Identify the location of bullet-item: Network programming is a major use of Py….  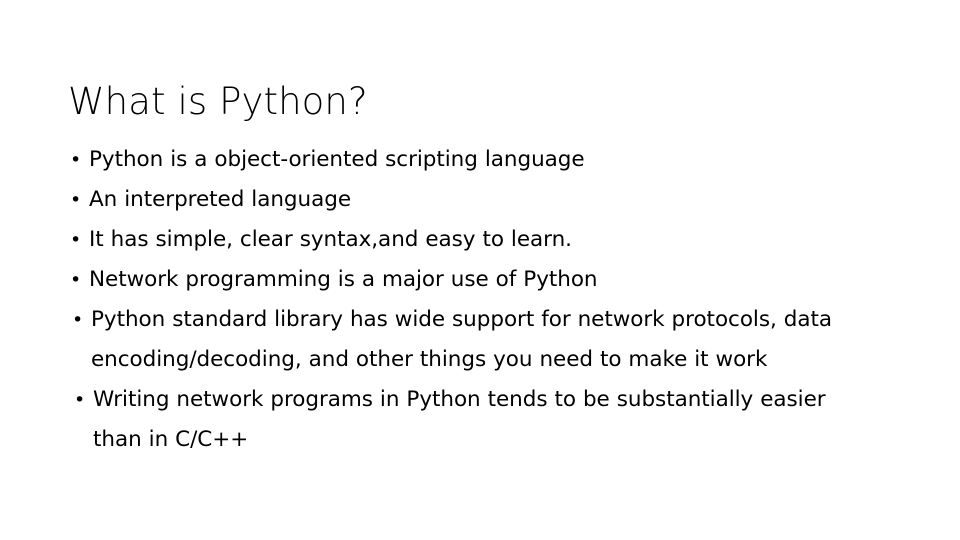
(480, 280).